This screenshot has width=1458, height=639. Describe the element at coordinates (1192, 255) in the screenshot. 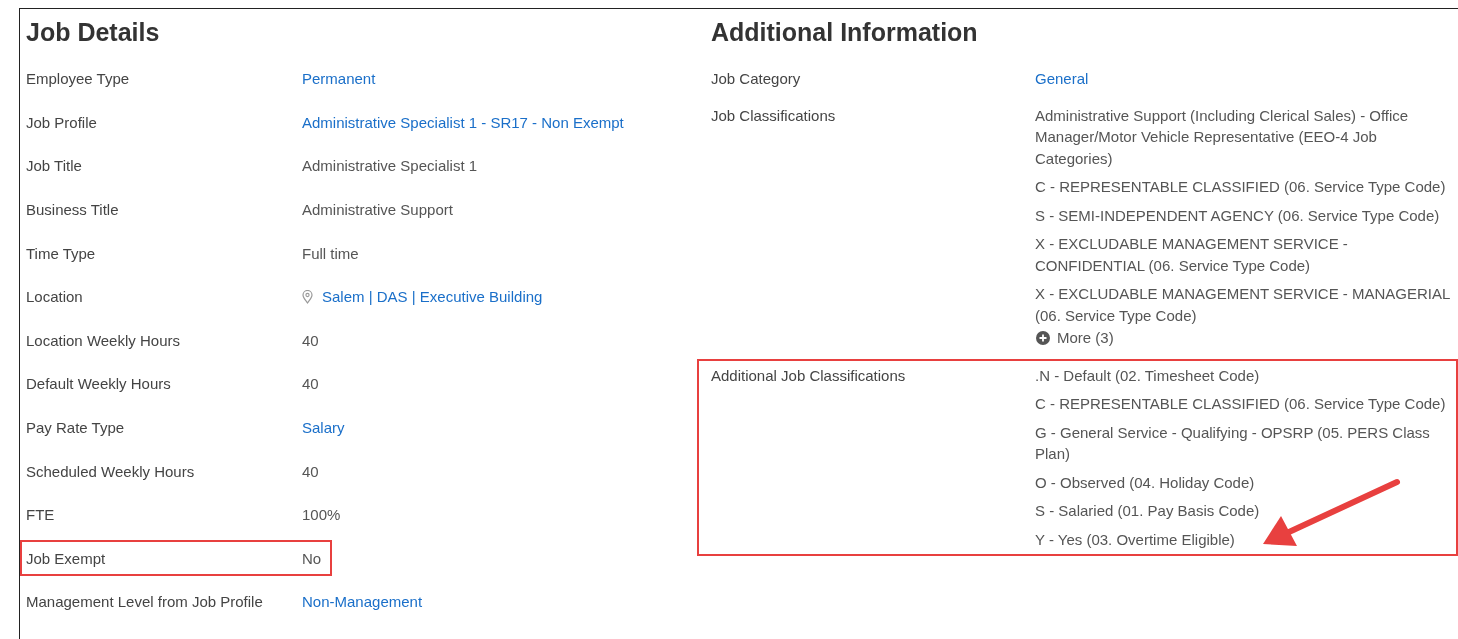

I see `classification-item: X - EXCLUDABLE MANAGEMENT SERVICE - CONFIDENTIAL (06. Service Type Code)` at that location.